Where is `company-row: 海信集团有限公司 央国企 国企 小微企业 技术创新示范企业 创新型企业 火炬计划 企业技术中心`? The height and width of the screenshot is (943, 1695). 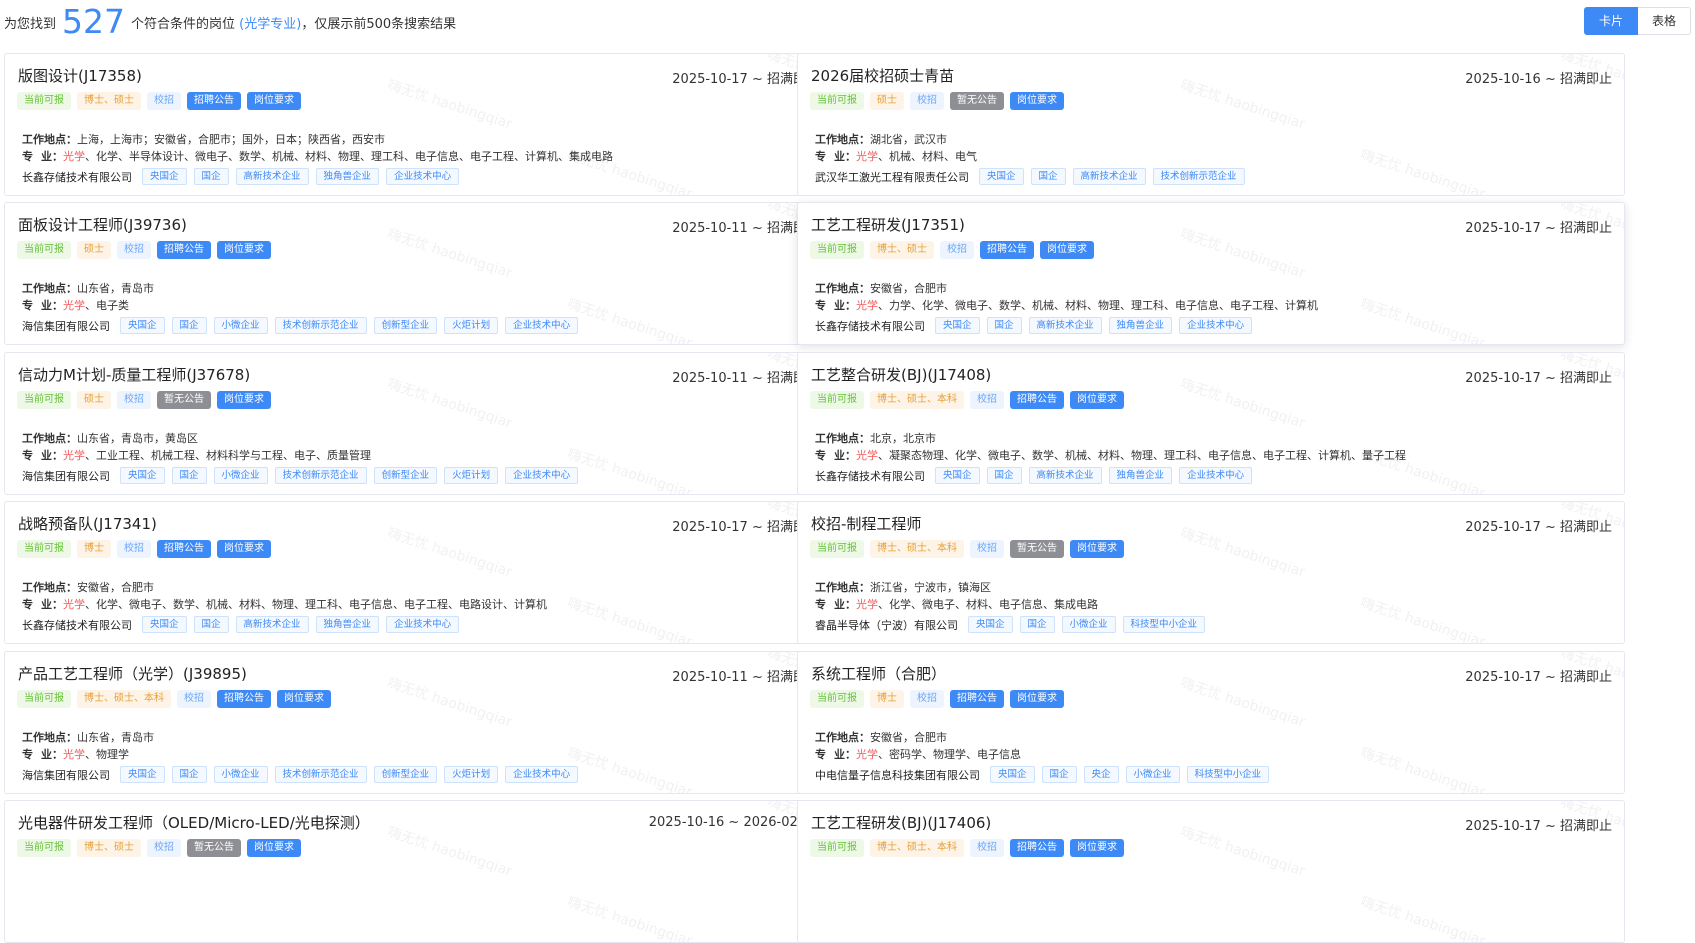 company-row: 海信集团有限公司 央国企 国企 小微企业 技术创新示范企业 创新型企业 火炬计划 企业技术中心 is located at coordinates (300, 774).